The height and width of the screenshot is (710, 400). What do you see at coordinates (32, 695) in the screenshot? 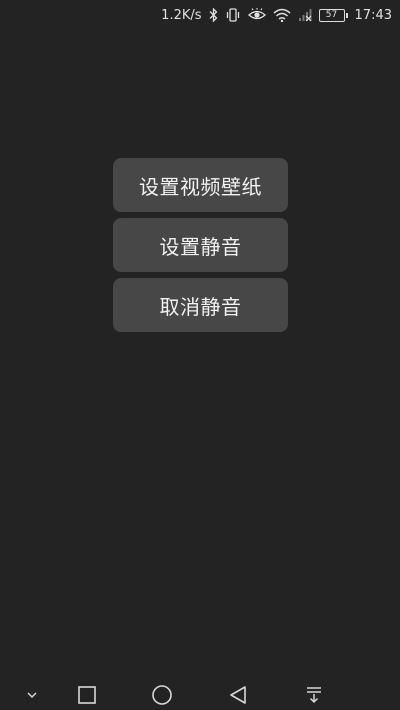
I see `chevron-down-icon` at bounding box center [32, 695].